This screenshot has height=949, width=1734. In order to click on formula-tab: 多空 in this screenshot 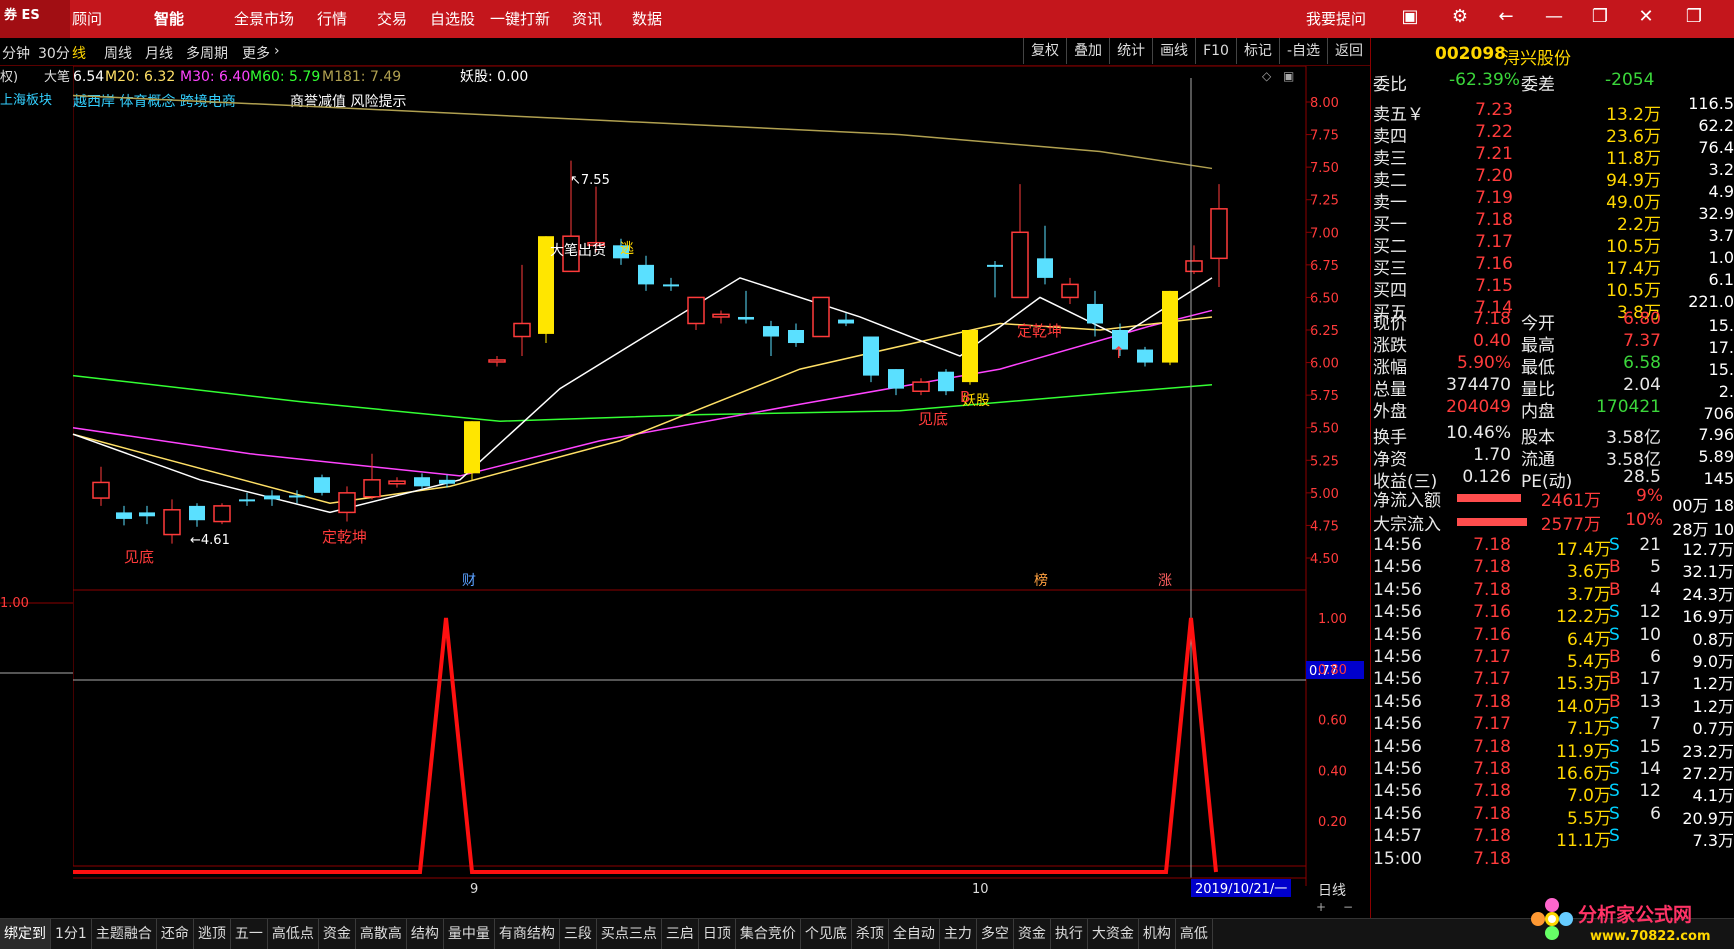, I will do `click(995, 934)`.